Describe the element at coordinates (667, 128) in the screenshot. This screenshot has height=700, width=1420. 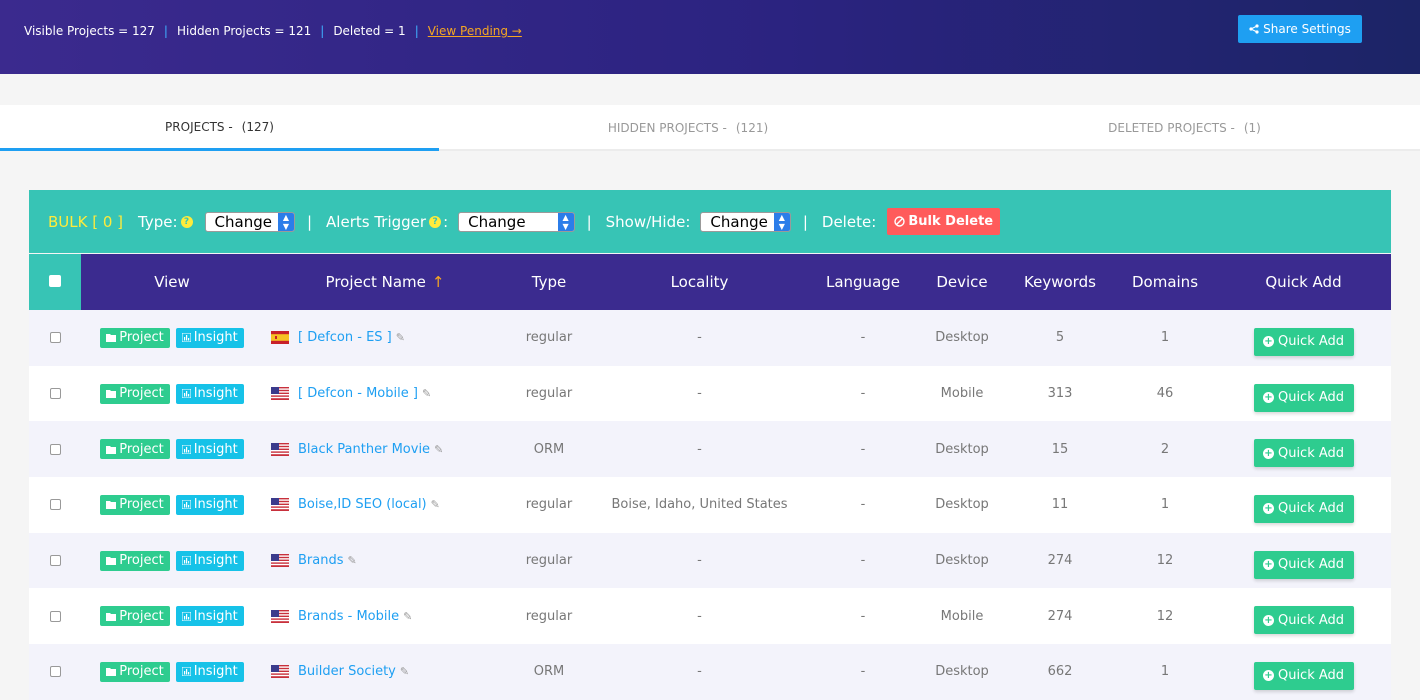
I see `tab-label: HIDDEN PROJECTS -` at that location.